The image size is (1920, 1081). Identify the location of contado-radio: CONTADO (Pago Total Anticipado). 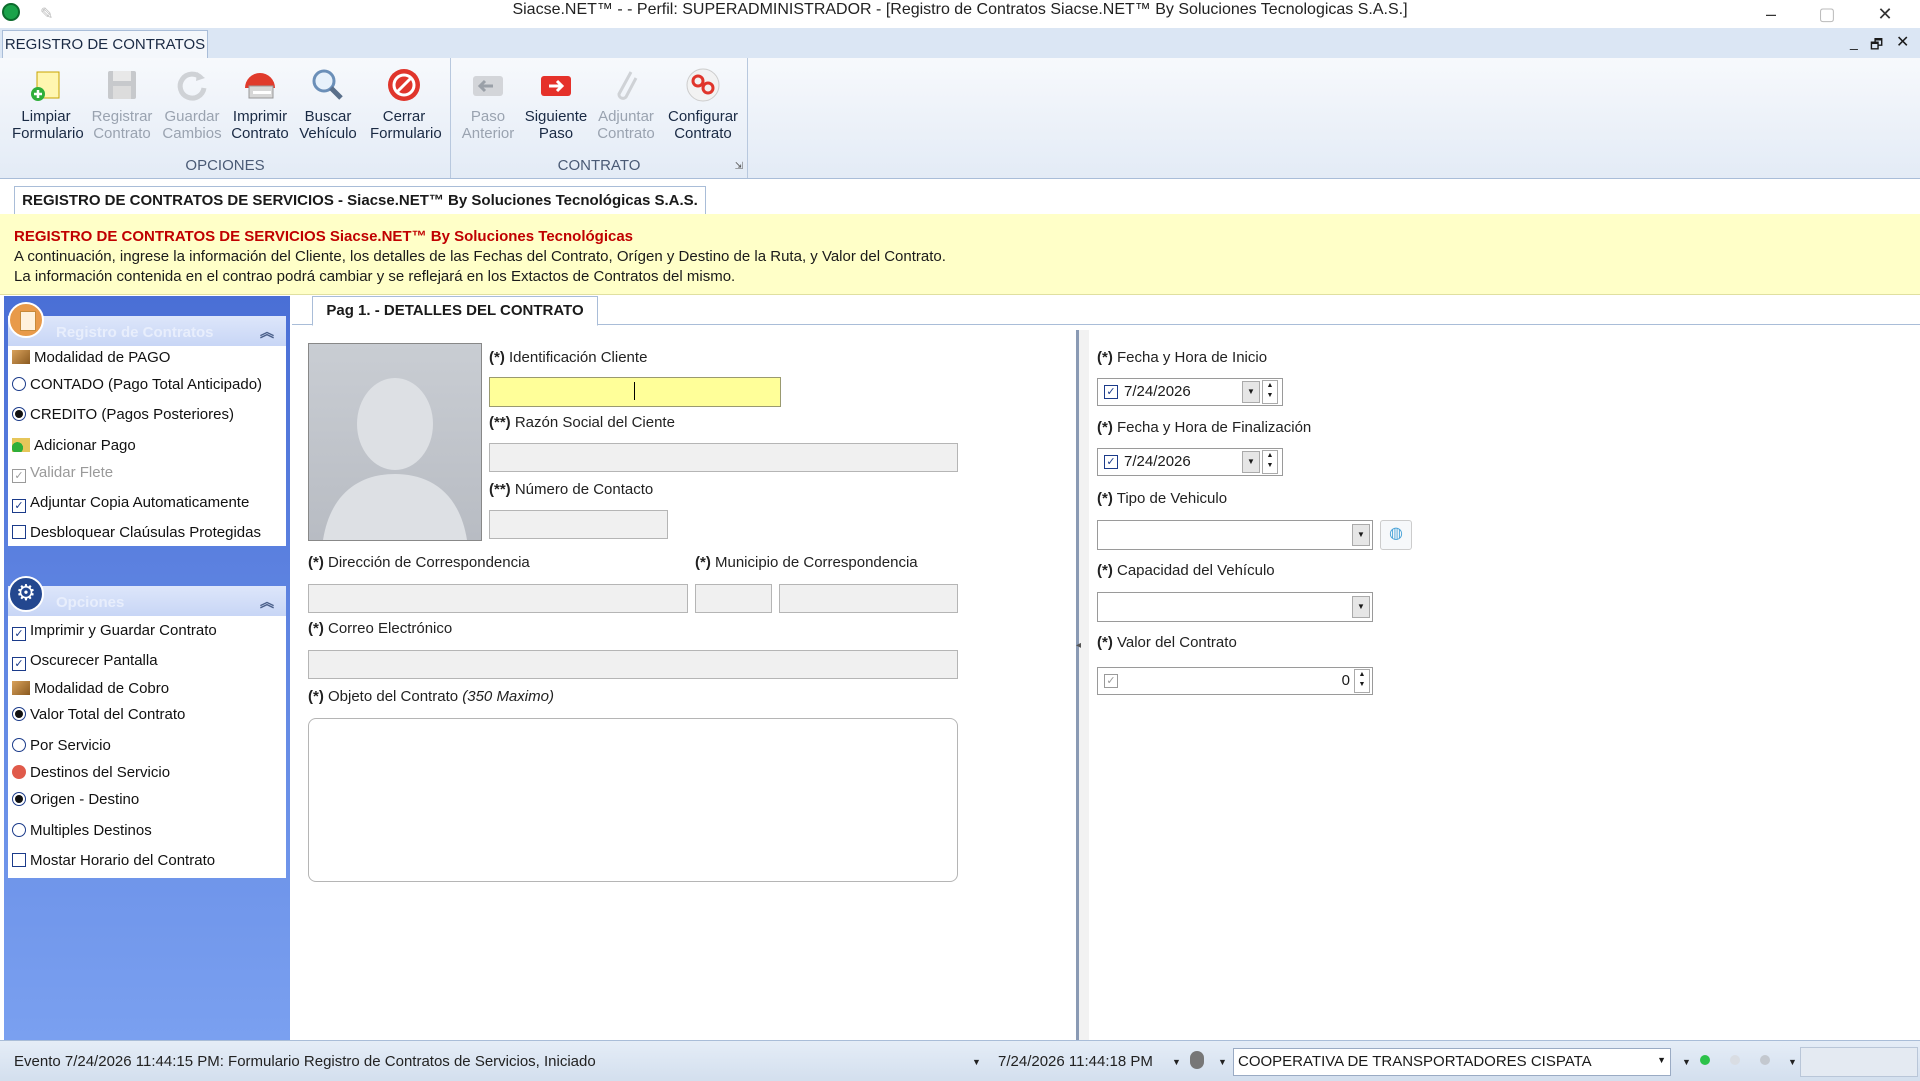
(137, 384).